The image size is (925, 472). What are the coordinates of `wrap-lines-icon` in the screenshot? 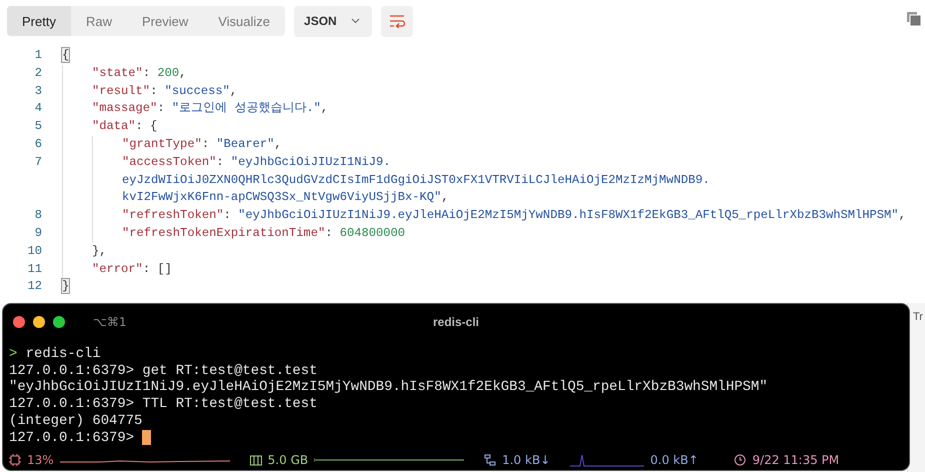 It's located at (396, 21).